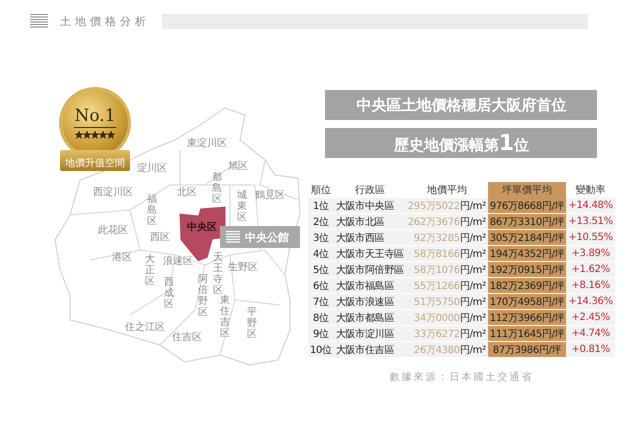 The image size is (620, 428). What do you see at coordinates (122, 257) in the screenshot?
I see `district-label: 港区` at bounding box center [122, 257].